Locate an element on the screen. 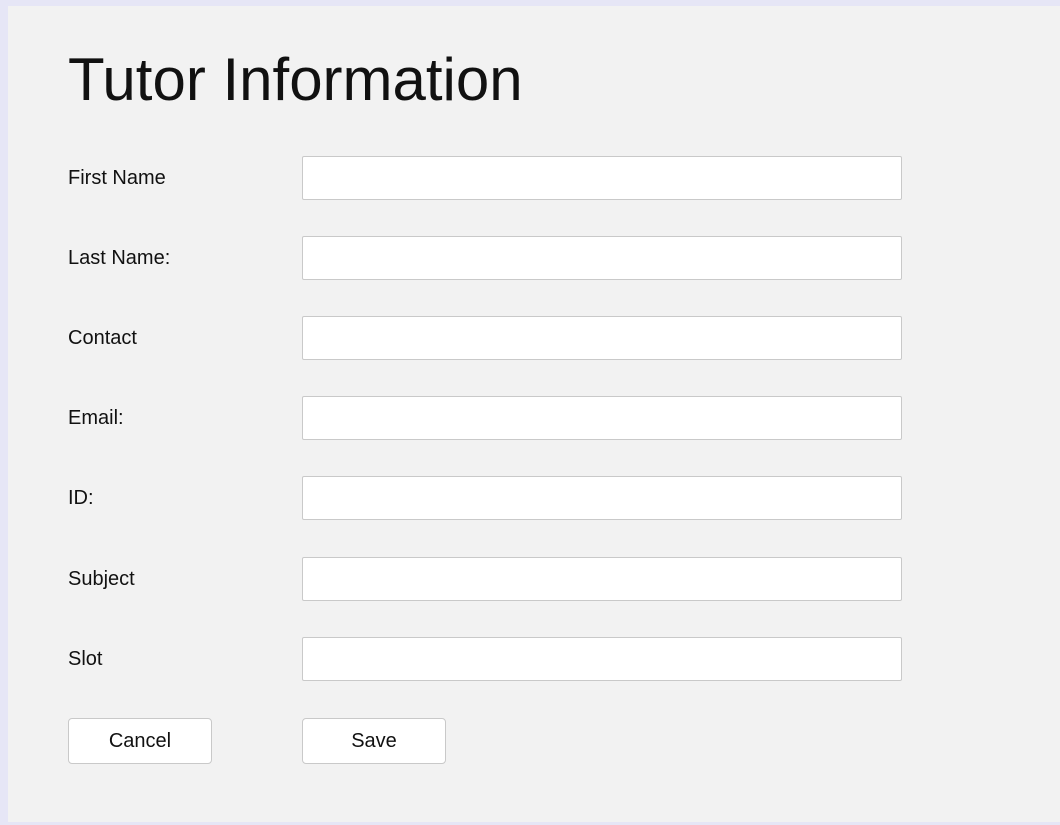 This screenshot has width=1060, height=825. slot-field is located at coordinates (602, 659).